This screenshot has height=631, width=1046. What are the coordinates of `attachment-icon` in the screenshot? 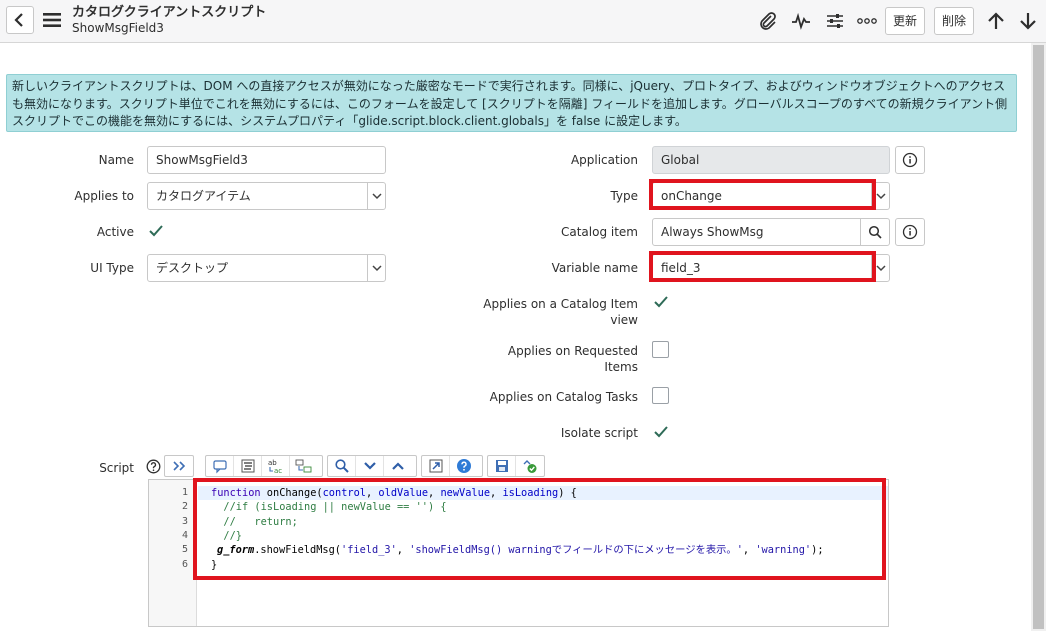 It's located at (768, 21).